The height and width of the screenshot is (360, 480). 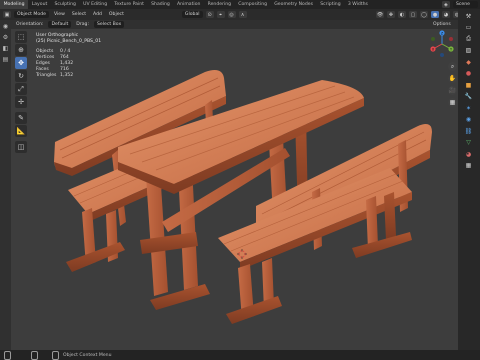 What do you see at coordinates (452, 102) in the screenshot?
I see `ortho-grid-icon: ▦` at bounding box center [452, 102].